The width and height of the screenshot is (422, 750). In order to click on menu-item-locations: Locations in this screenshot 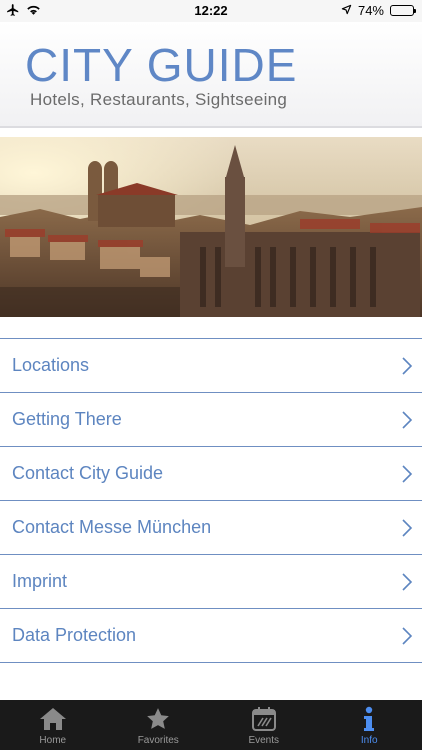, I will do `click(211, 366)`.